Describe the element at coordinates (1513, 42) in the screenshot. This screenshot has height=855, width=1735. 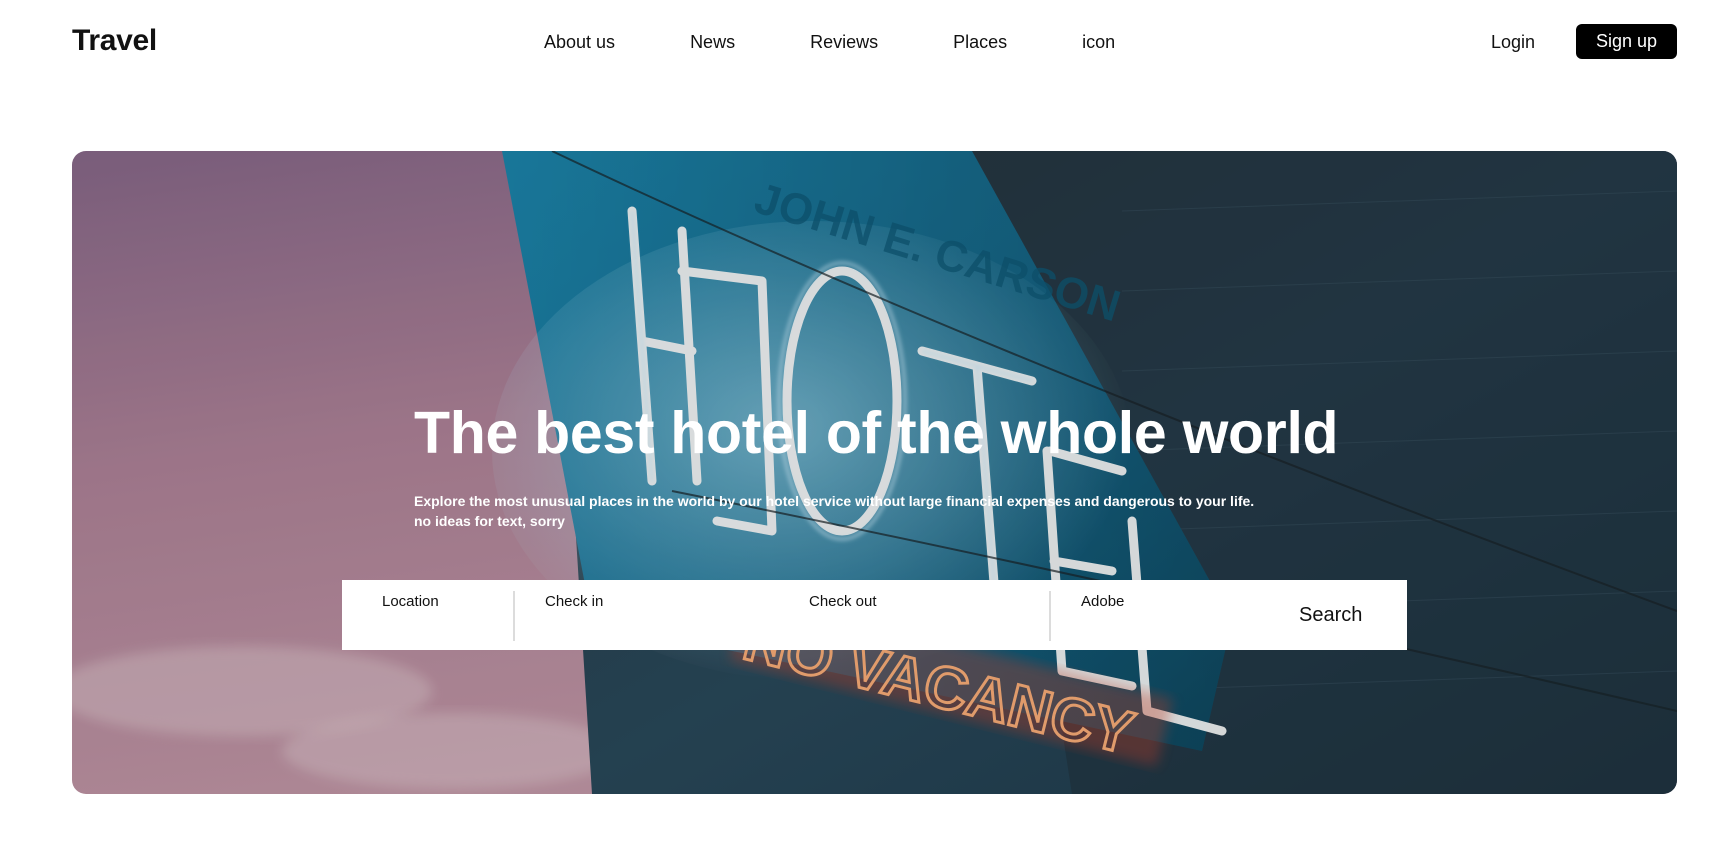
I see `login-link: Login` at that location.